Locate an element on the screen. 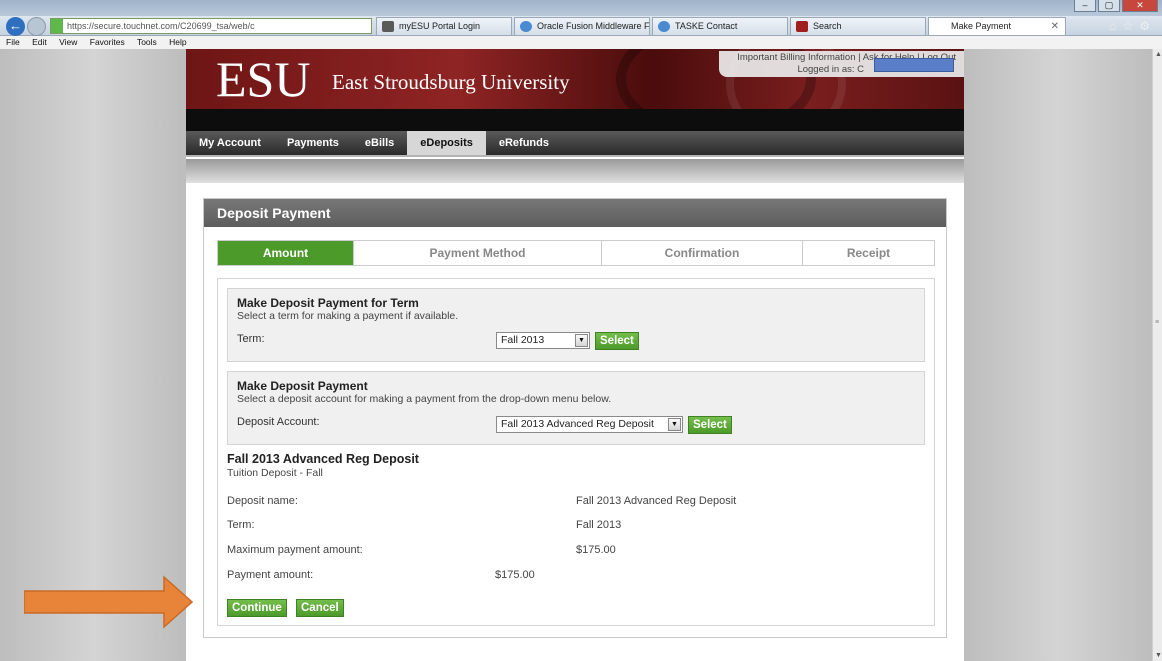 This screenshot has height=661, width=1162. term-select-button: Select is located at coordinates (617, 341).